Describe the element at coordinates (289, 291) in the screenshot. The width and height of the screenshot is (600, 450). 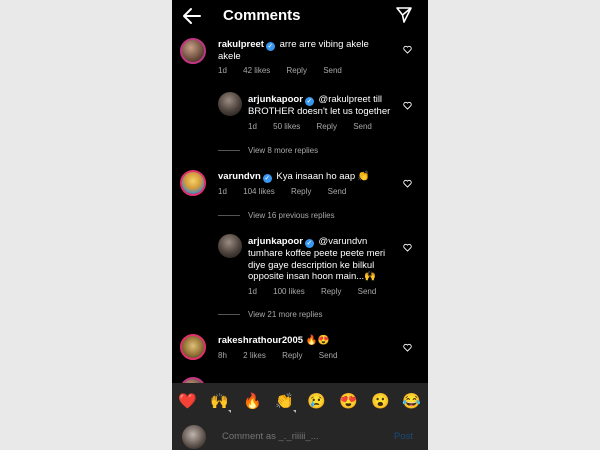
I see `like-count: 100 likes` at that location.